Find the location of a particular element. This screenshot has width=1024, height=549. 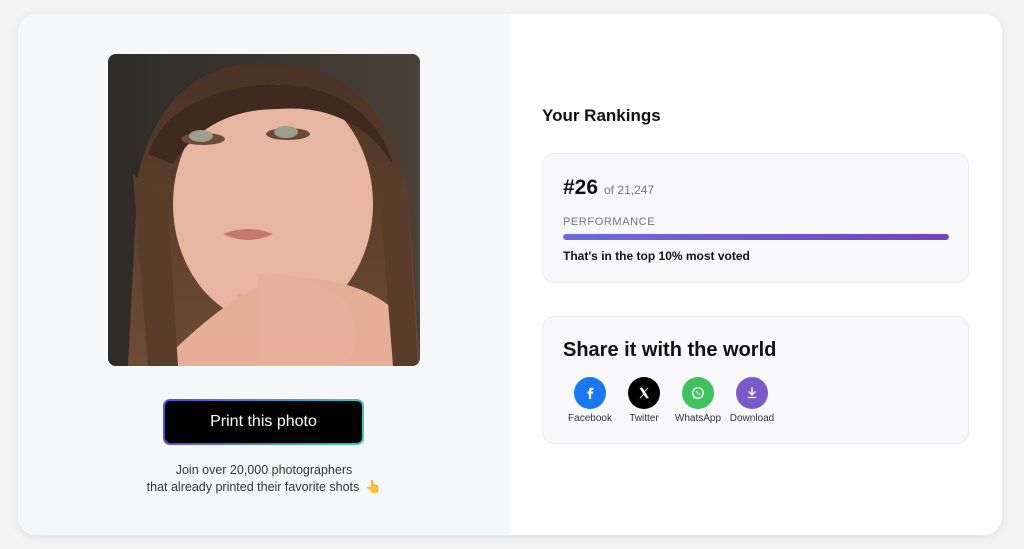

rank-line: #26 of 21,247 is located at coordinates (608, 188).